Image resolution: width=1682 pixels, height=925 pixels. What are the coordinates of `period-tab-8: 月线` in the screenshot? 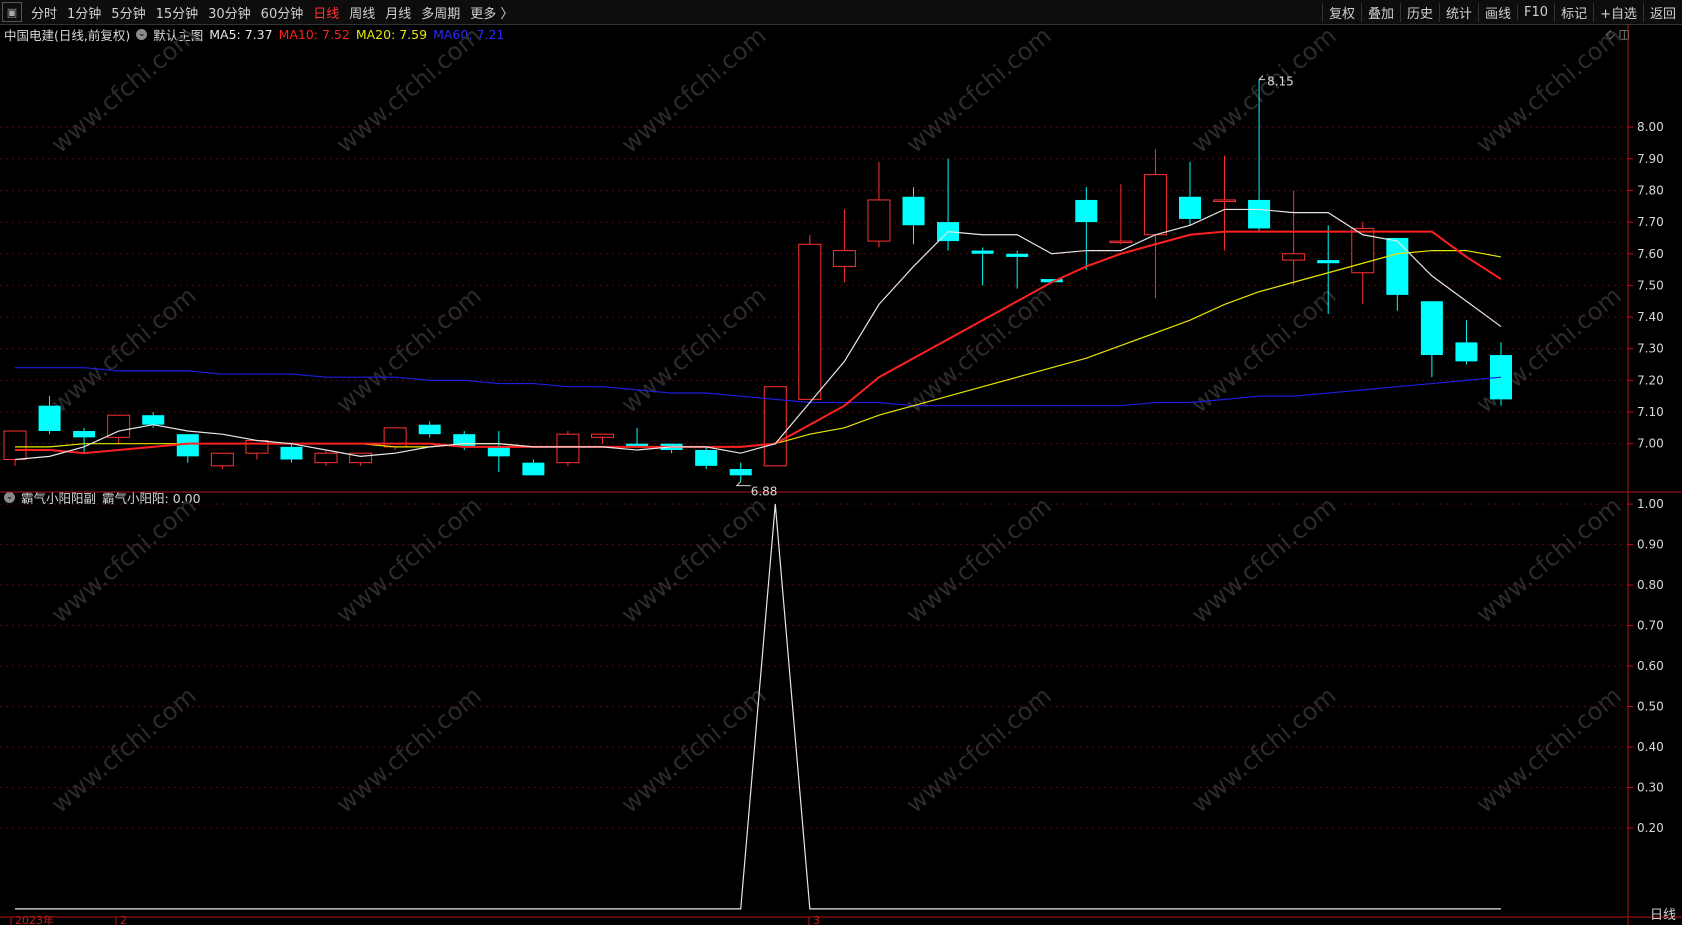 It's located at (398, 12).